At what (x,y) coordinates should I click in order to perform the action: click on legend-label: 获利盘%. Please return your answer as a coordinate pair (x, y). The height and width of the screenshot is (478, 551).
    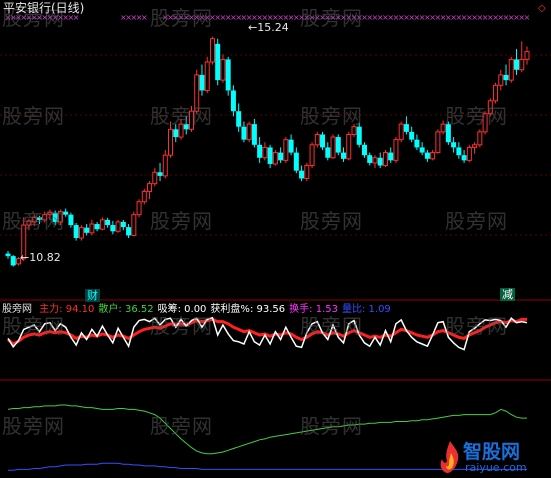
    Looking at the image, I should click on (230, 309).